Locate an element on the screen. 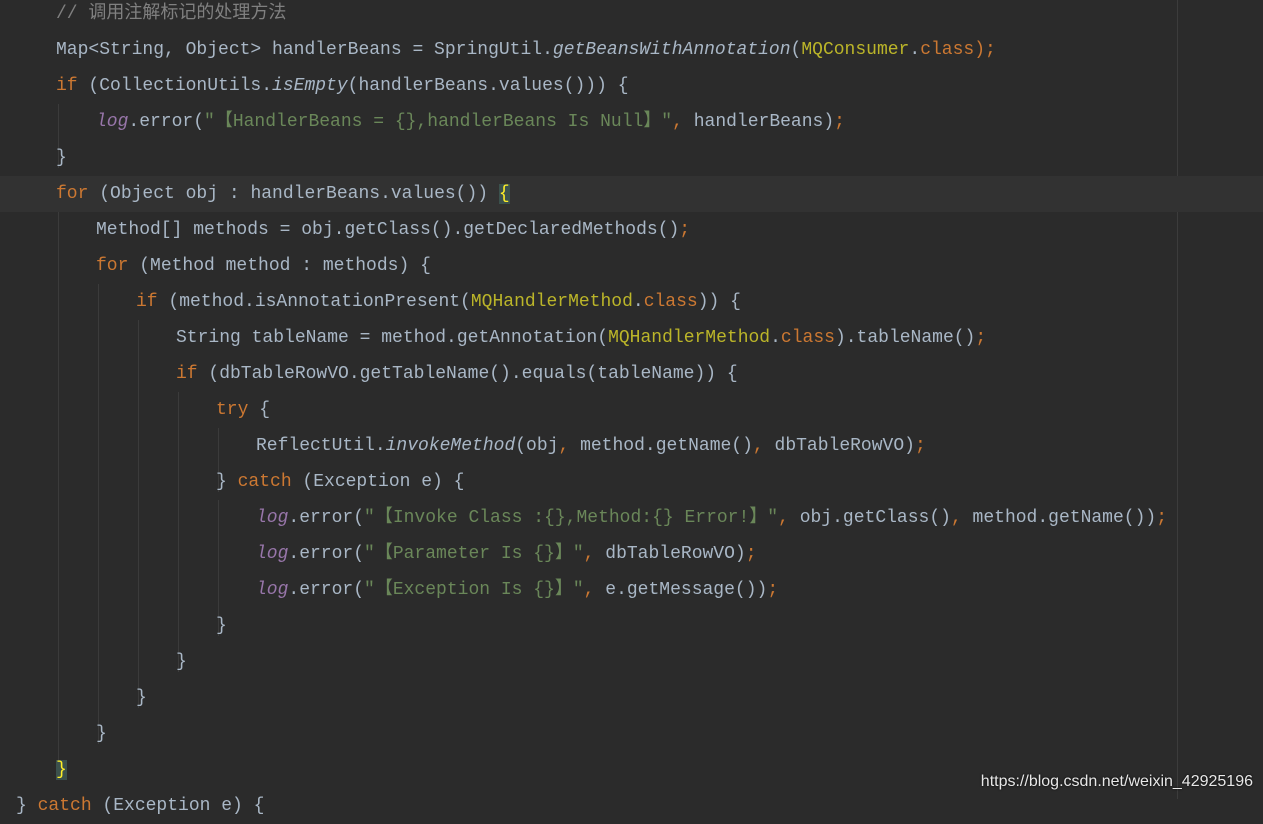 The height and width of the screenshot is (824, 1263). code-line: try { is located at coordinates (631, 410).